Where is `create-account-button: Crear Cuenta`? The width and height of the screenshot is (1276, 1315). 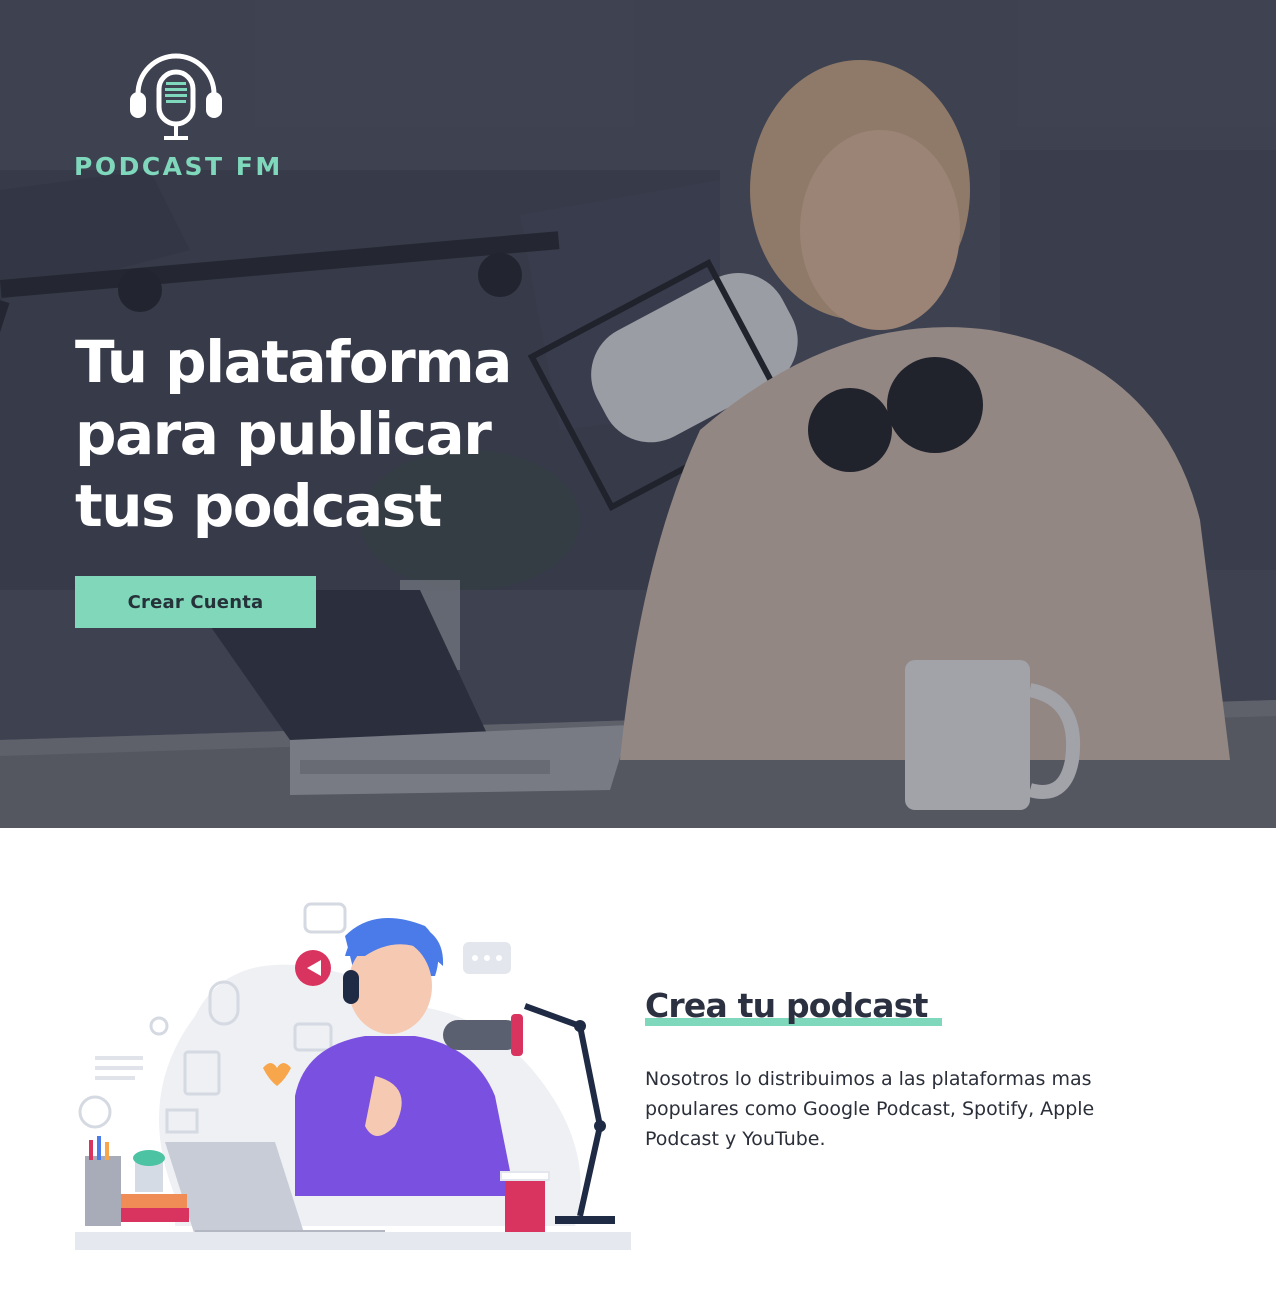
create-account-button: Crear Cuenta is located at coordinates (195, 602).